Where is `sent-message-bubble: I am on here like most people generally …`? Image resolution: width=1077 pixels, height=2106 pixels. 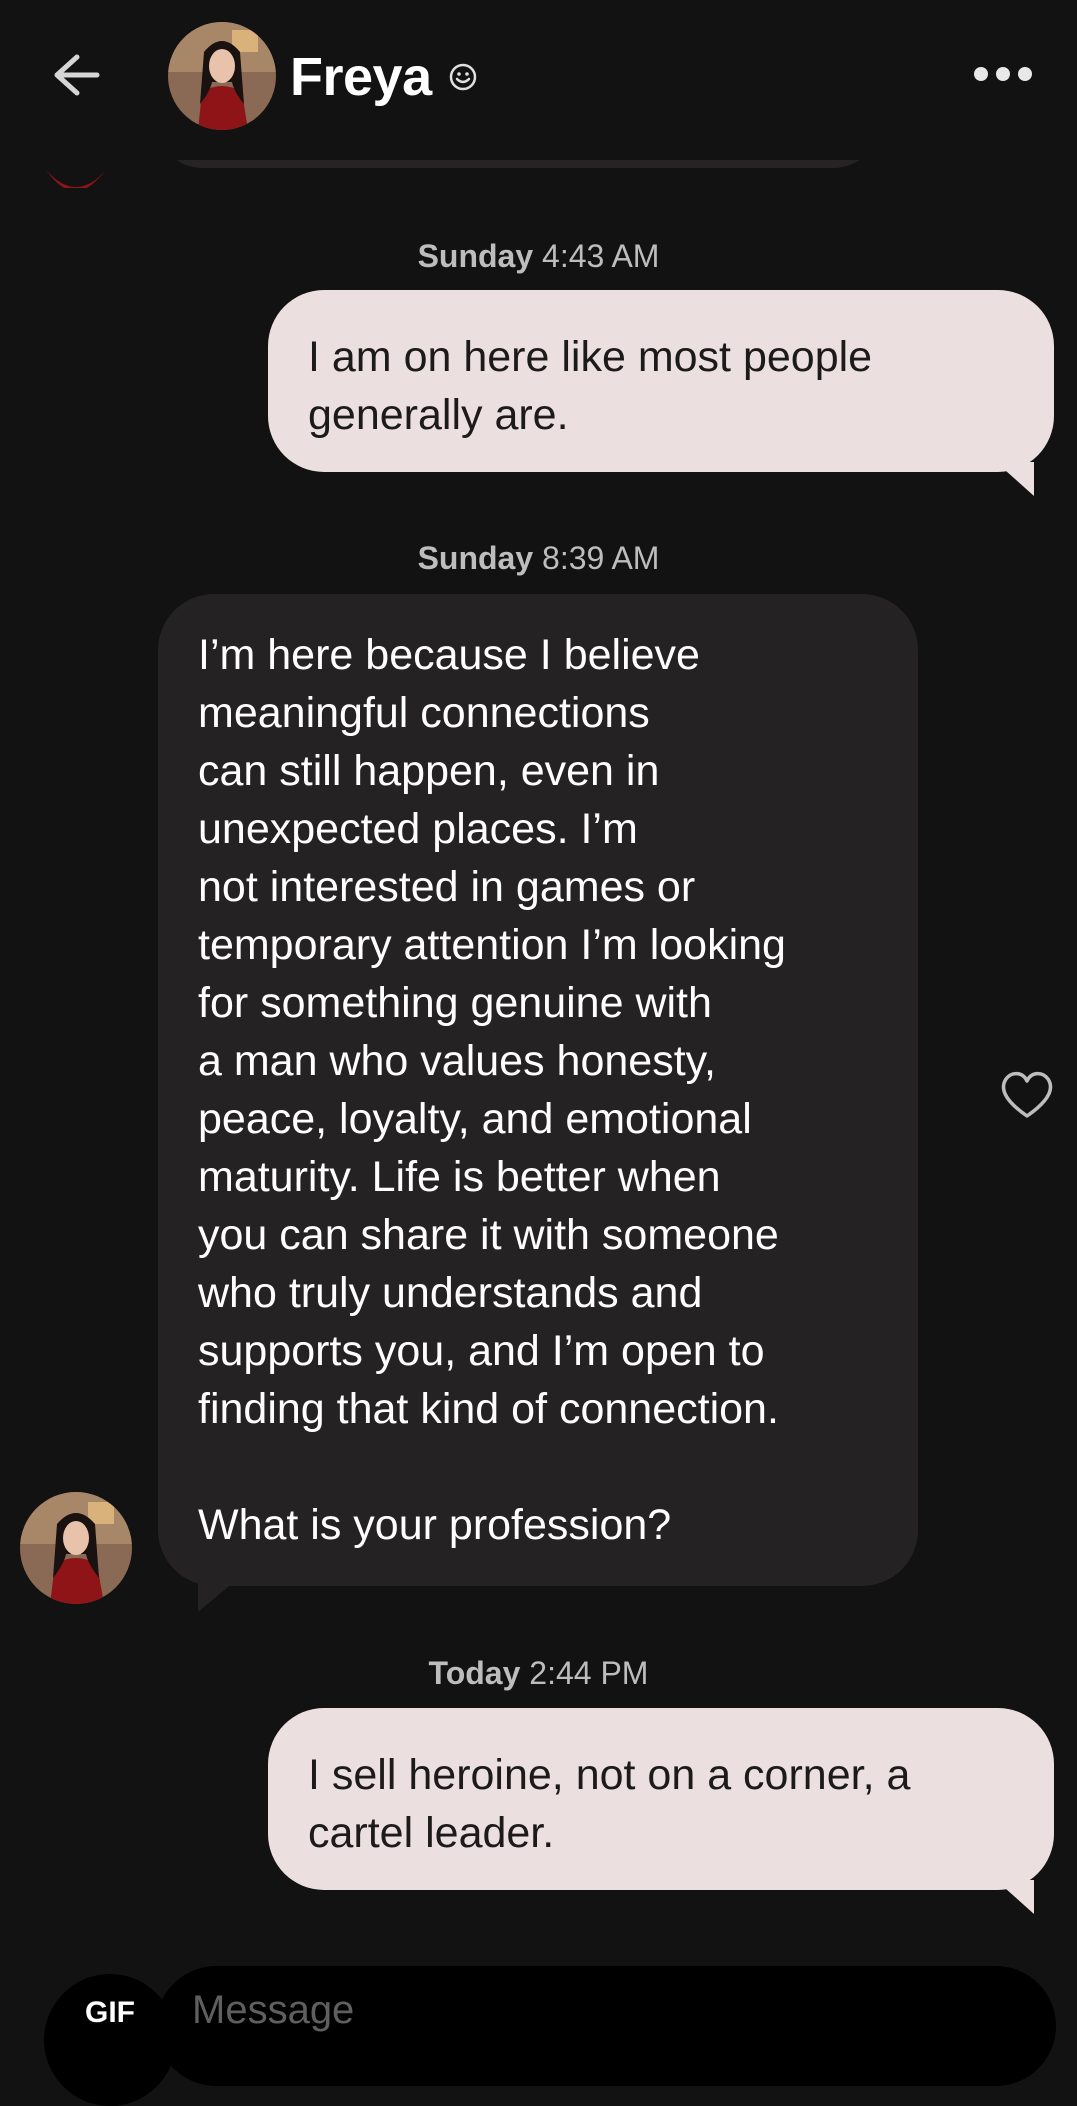 sent-message-bubble: I am on here like most people generally … is located at coordinates (661, 381).